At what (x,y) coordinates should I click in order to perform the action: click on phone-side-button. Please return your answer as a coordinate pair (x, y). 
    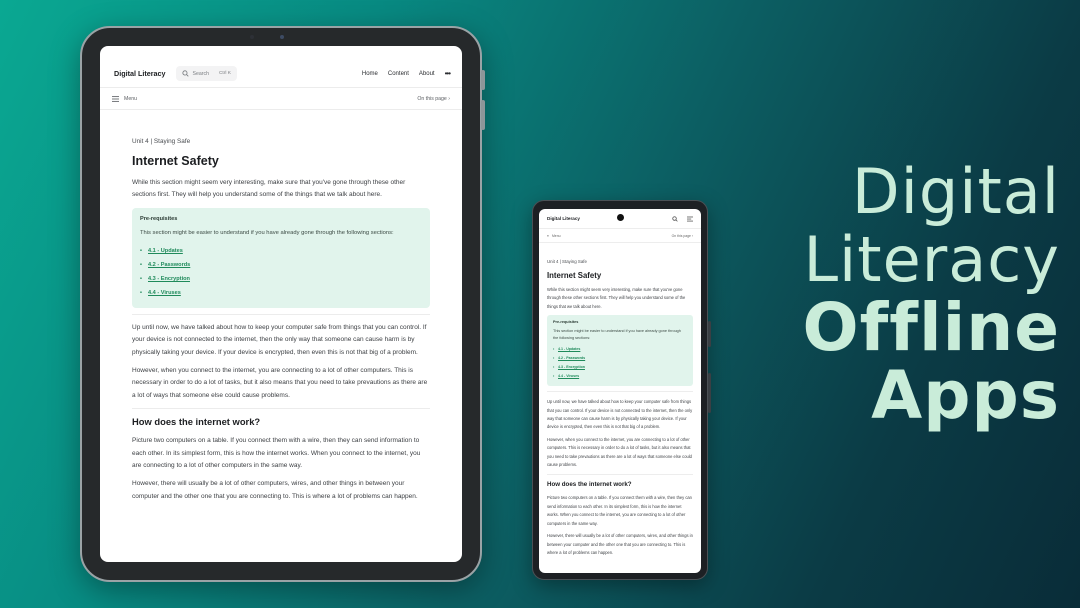
    Looking at the image, I should click on (709, 334).